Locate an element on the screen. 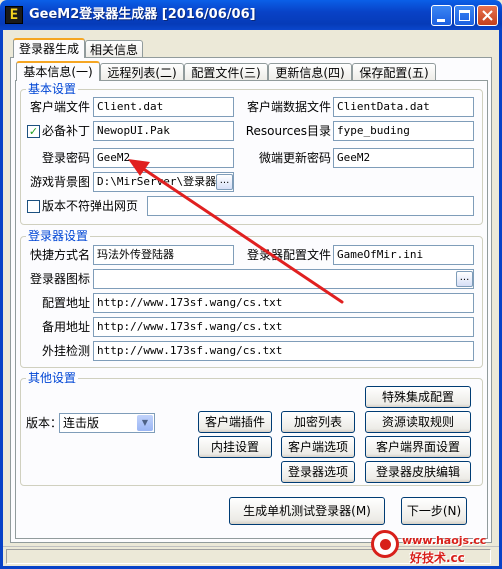  annotation-arrow is located at coordinates (236, 231).